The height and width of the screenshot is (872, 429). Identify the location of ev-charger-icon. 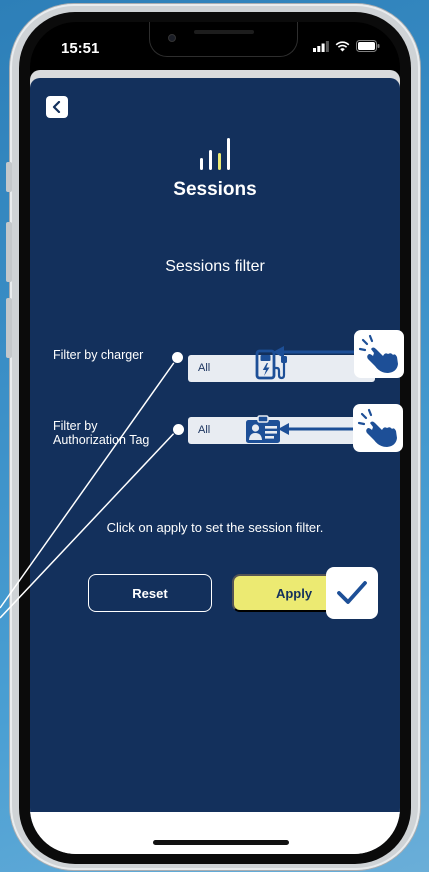
(271, 364).